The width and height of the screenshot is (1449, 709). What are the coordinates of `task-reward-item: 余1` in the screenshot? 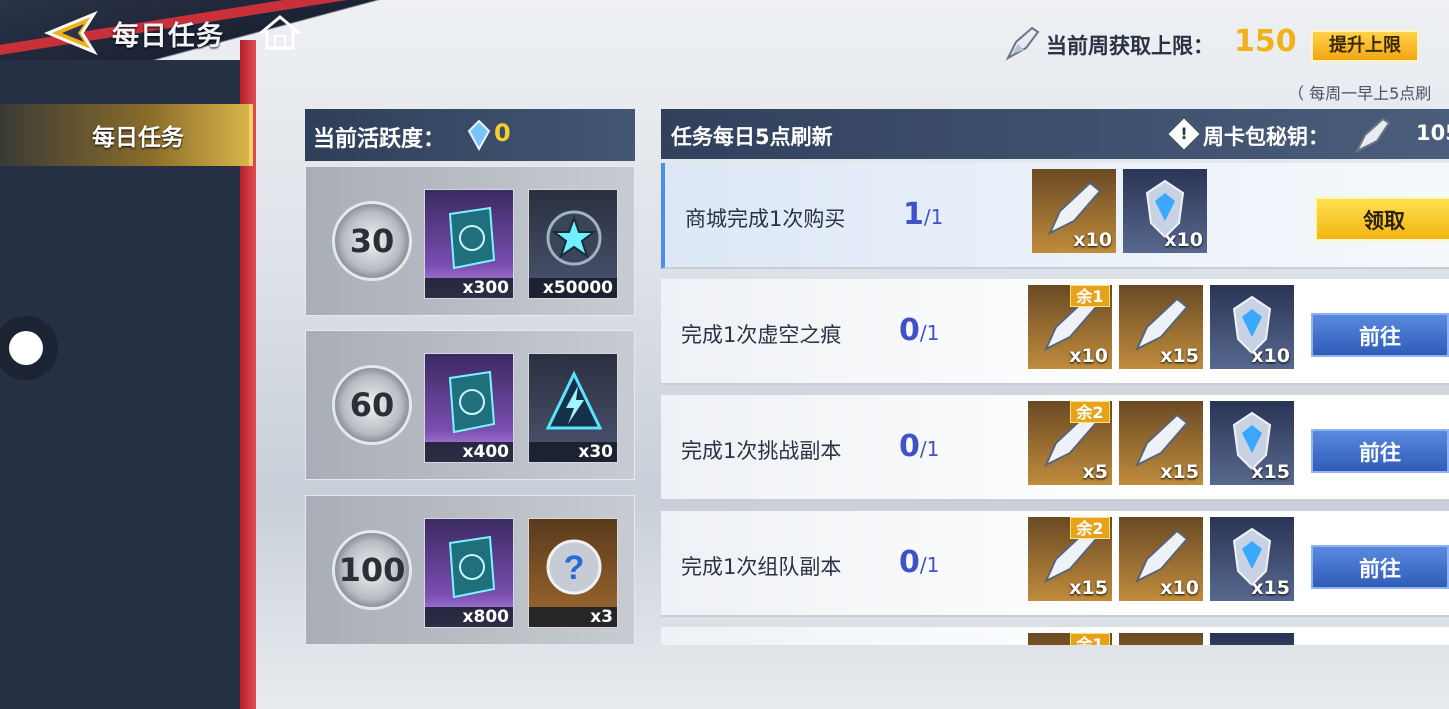 It's located at (1070, 639).